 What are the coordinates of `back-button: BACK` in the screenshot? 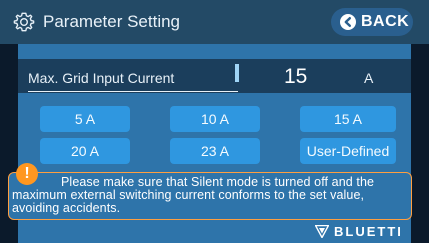 It's located at (372, 22).